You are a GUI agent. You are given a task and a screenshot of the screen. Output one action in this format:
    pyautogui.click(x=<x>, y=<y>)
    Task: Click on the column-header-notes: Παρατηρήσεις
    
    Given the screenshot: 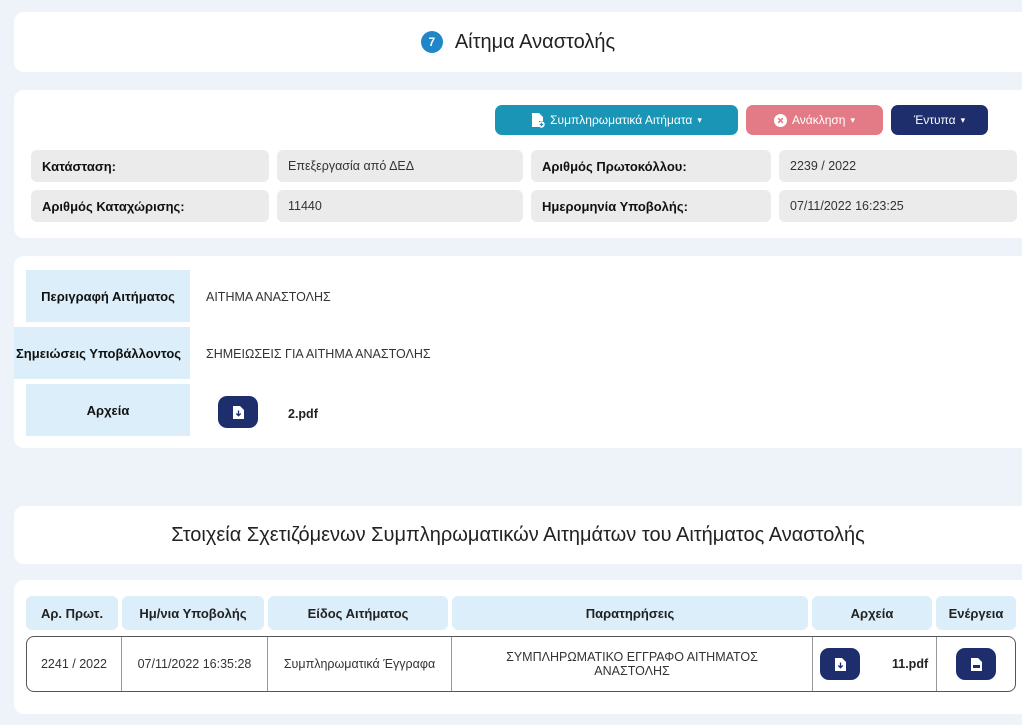 What is the action you would take?
    pyautogui.click(x=630, y=613)
    